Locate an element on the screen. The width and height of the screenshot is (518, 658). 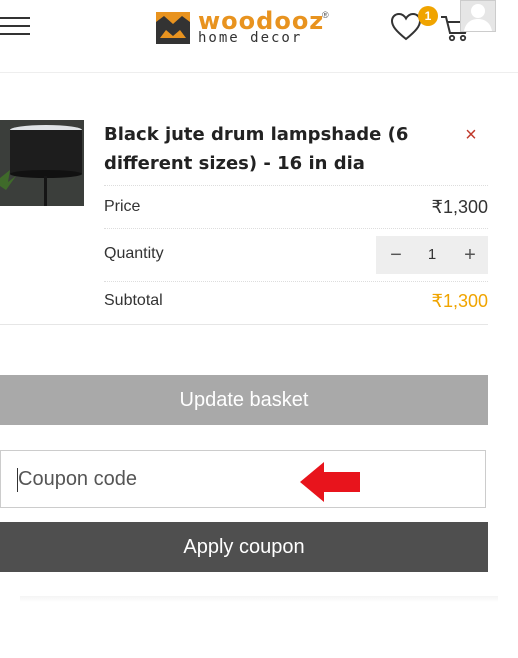
coupon-field is located at coordinates (243, 479).